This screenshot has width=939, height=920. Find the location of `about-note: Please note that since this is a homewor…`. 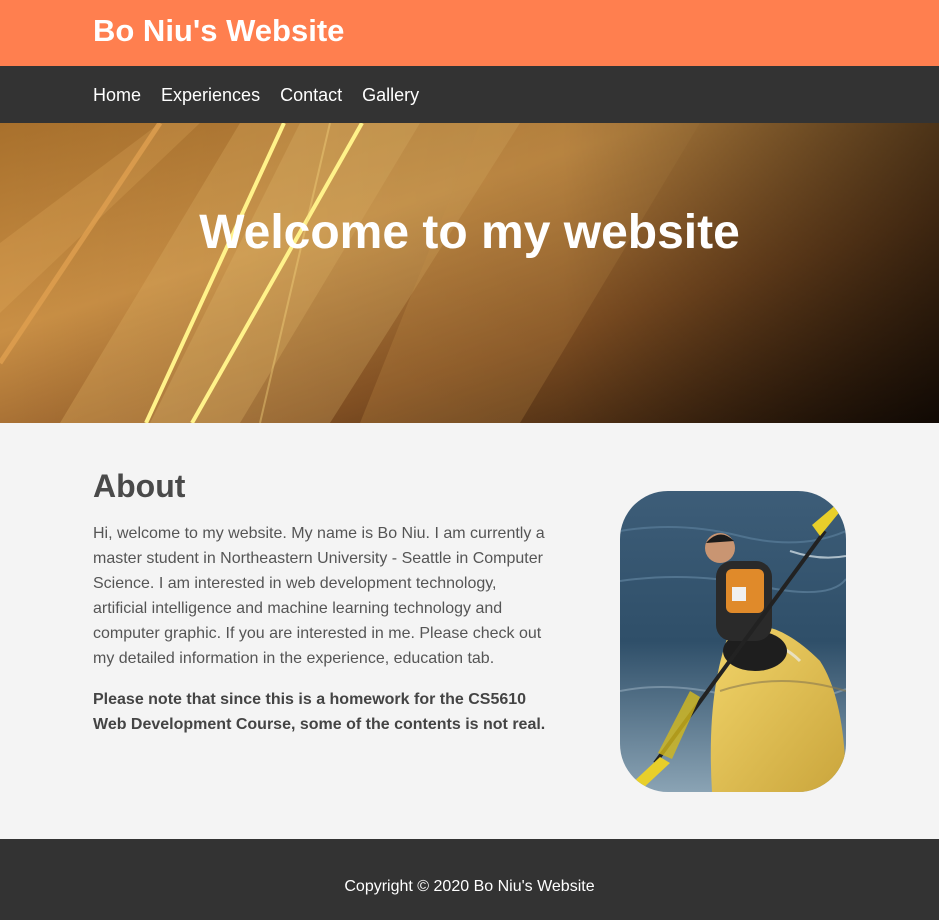

about-note: Please note that since this is a homewor… is located at coordinates (319, 712).